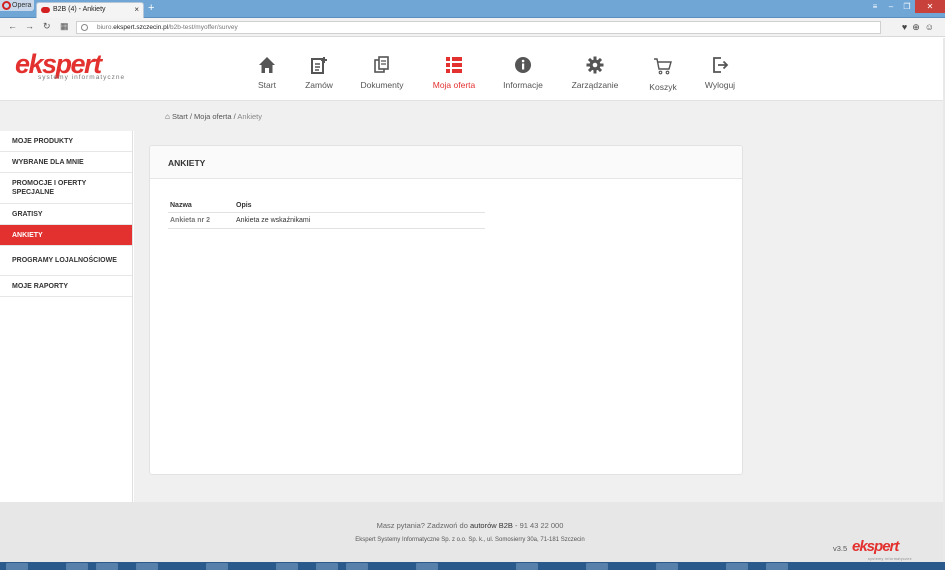 The image size is (945, 570). What do you see at coordinates (58, 64) in the screenshot?
I see `logo-word: ekspert` at bounding box center [58, 64].